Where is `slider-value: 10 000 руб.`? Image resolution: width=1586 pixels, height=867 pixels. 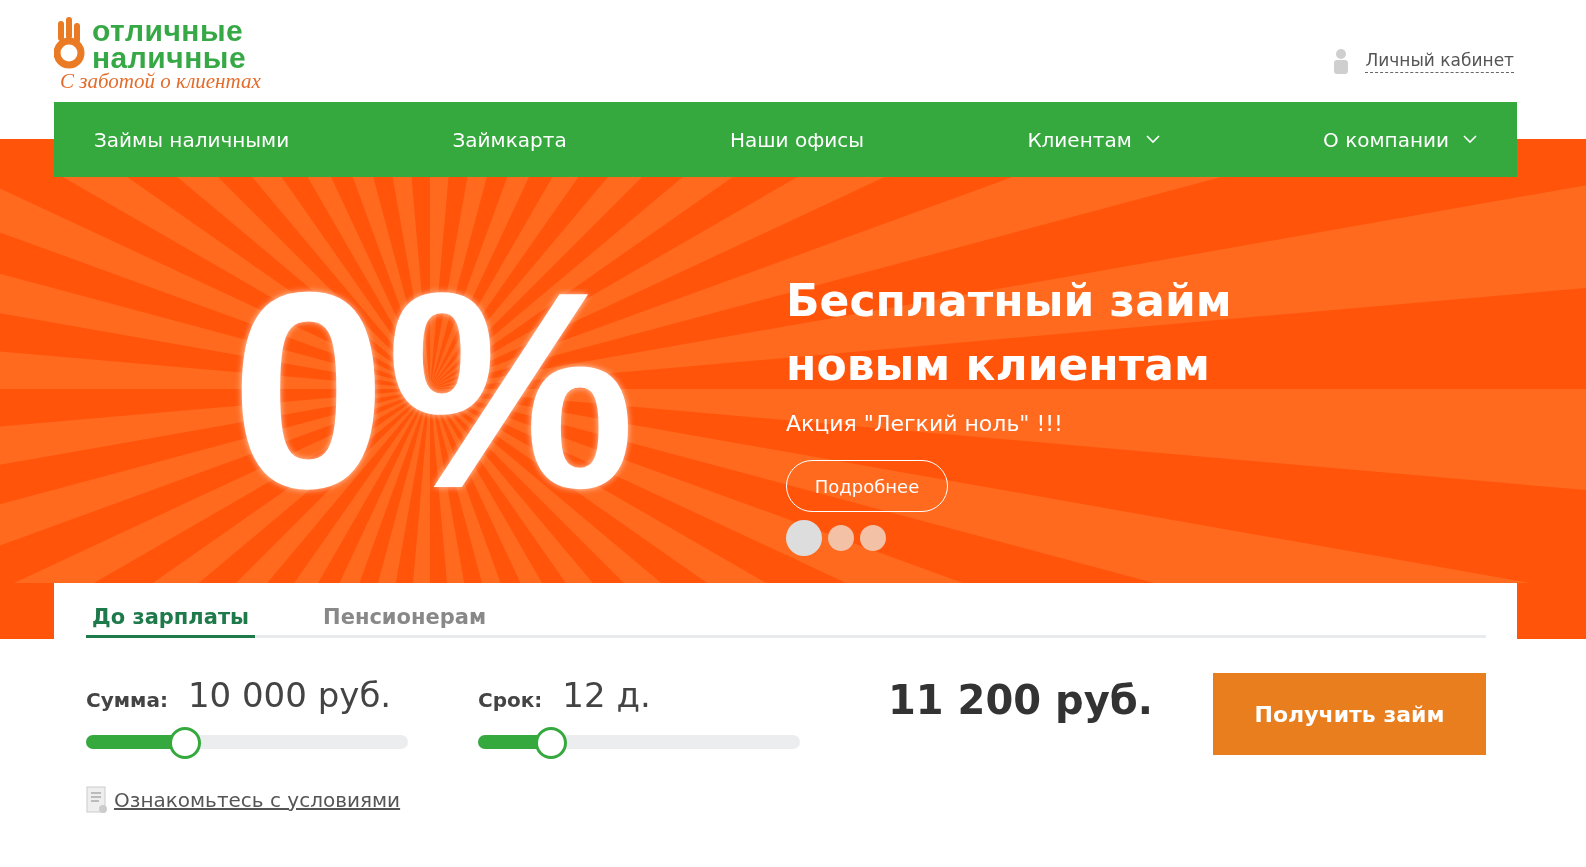
slider-value: 10 000 руб. is located at coordinates (289, 695).